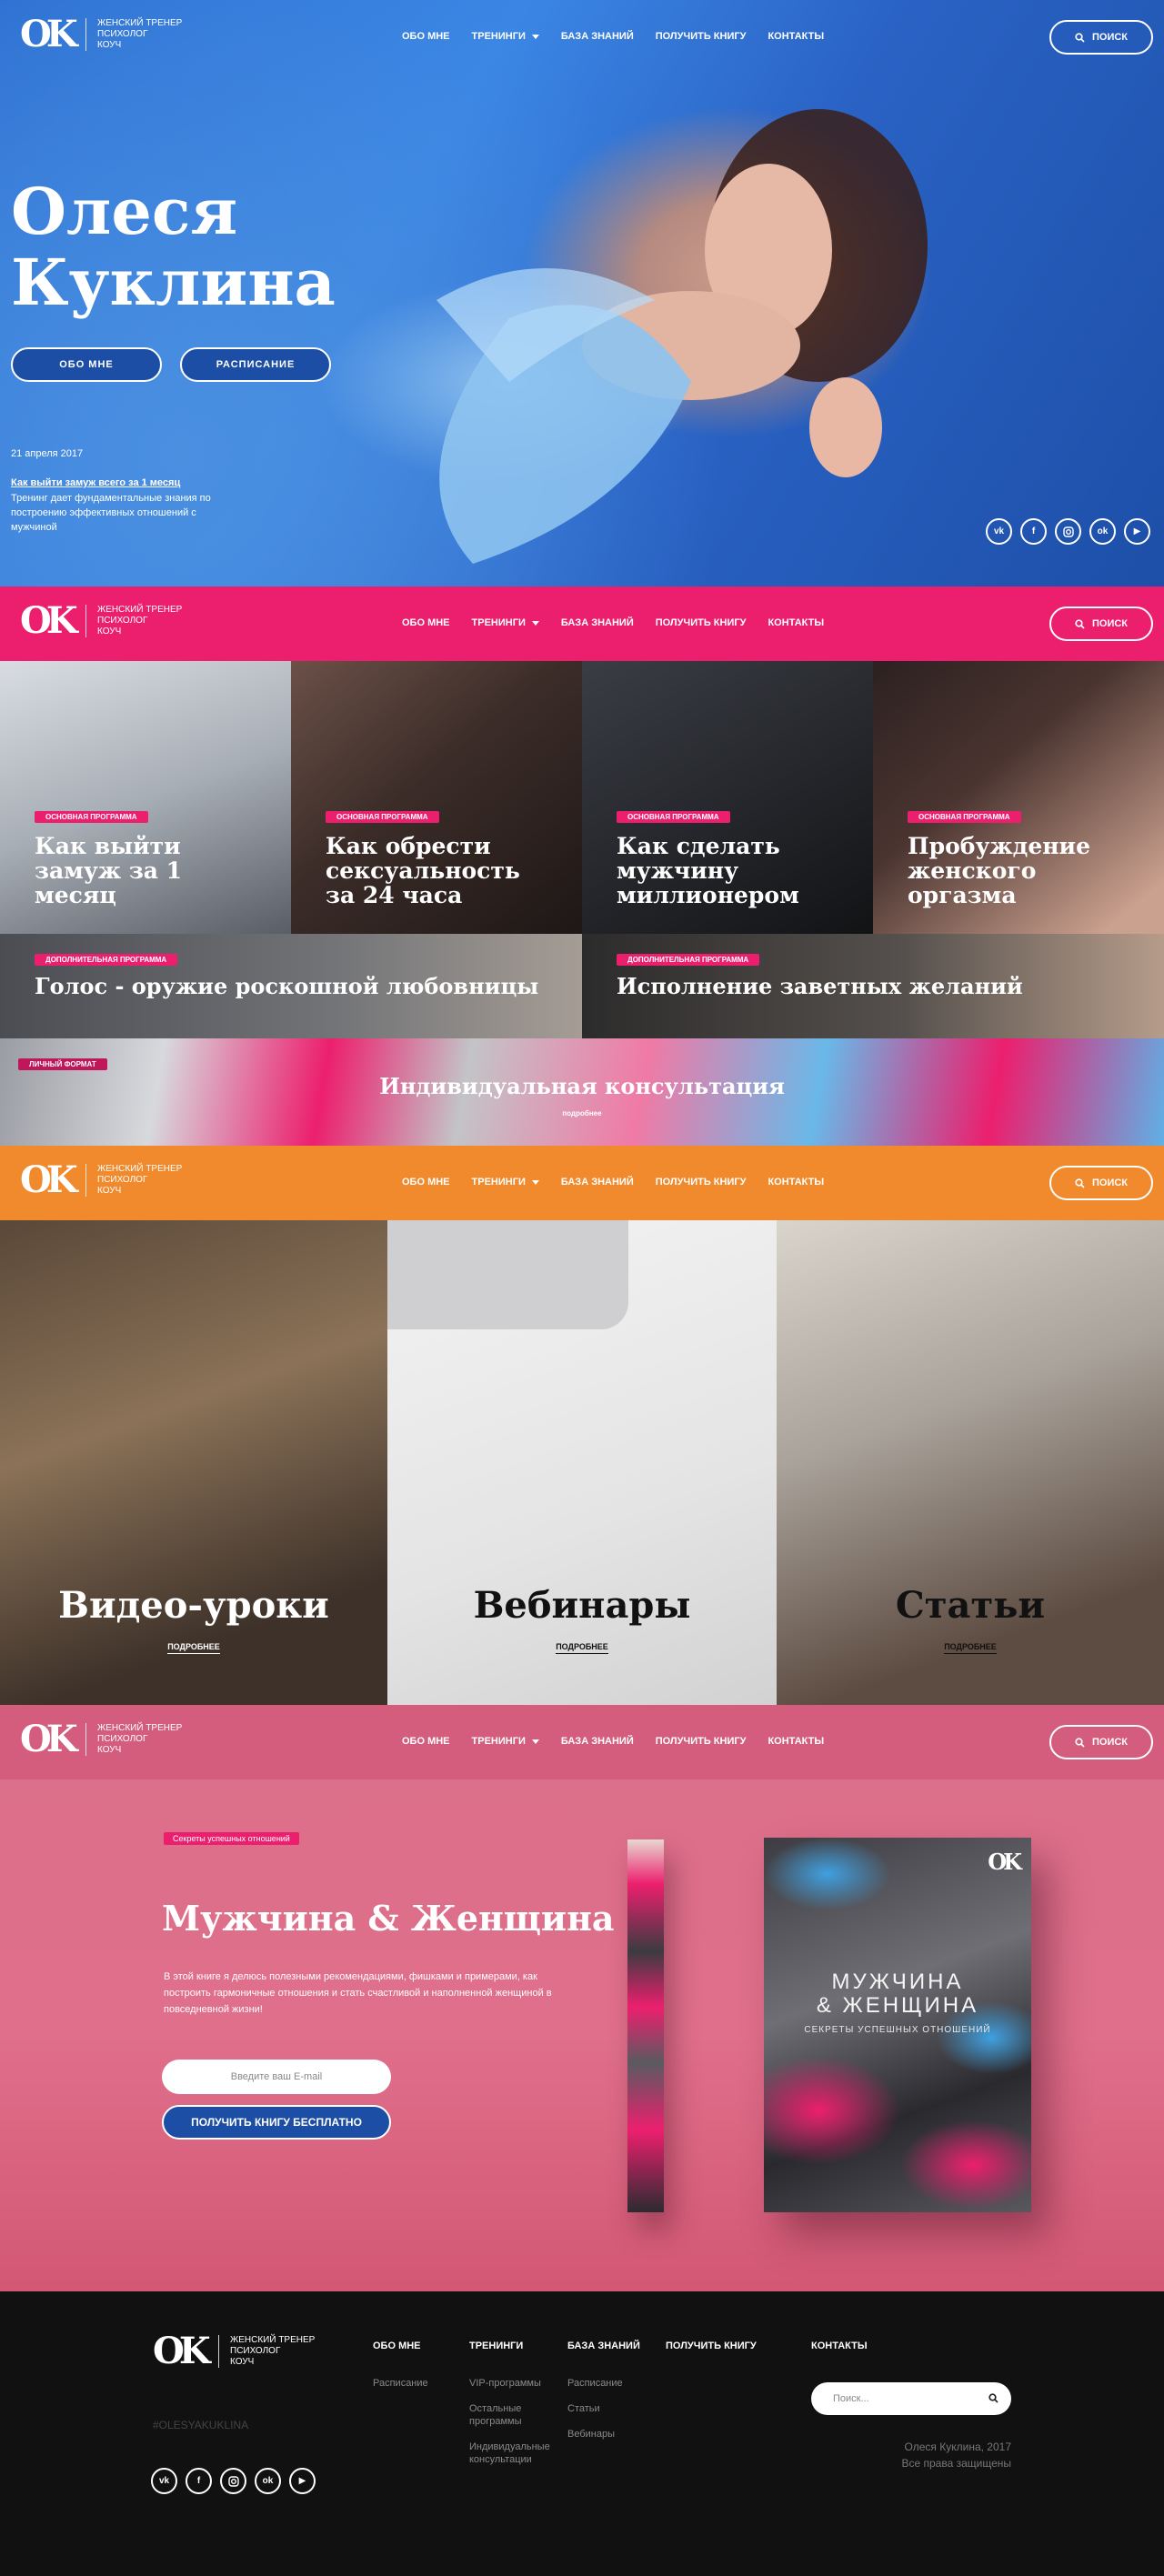 The width and height of the screenshot is (1164, 2576). I want to click on program-tag: Дополнительная программа, so click(689, 960).